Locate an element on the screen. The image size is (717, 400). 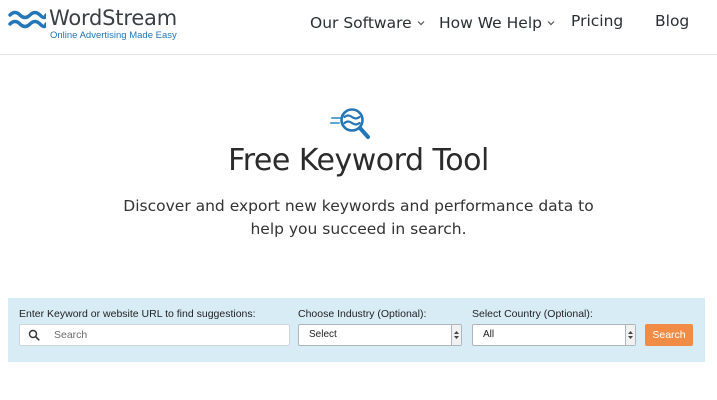
nav-item-label: How We Help is located at coordinates (490, 23).